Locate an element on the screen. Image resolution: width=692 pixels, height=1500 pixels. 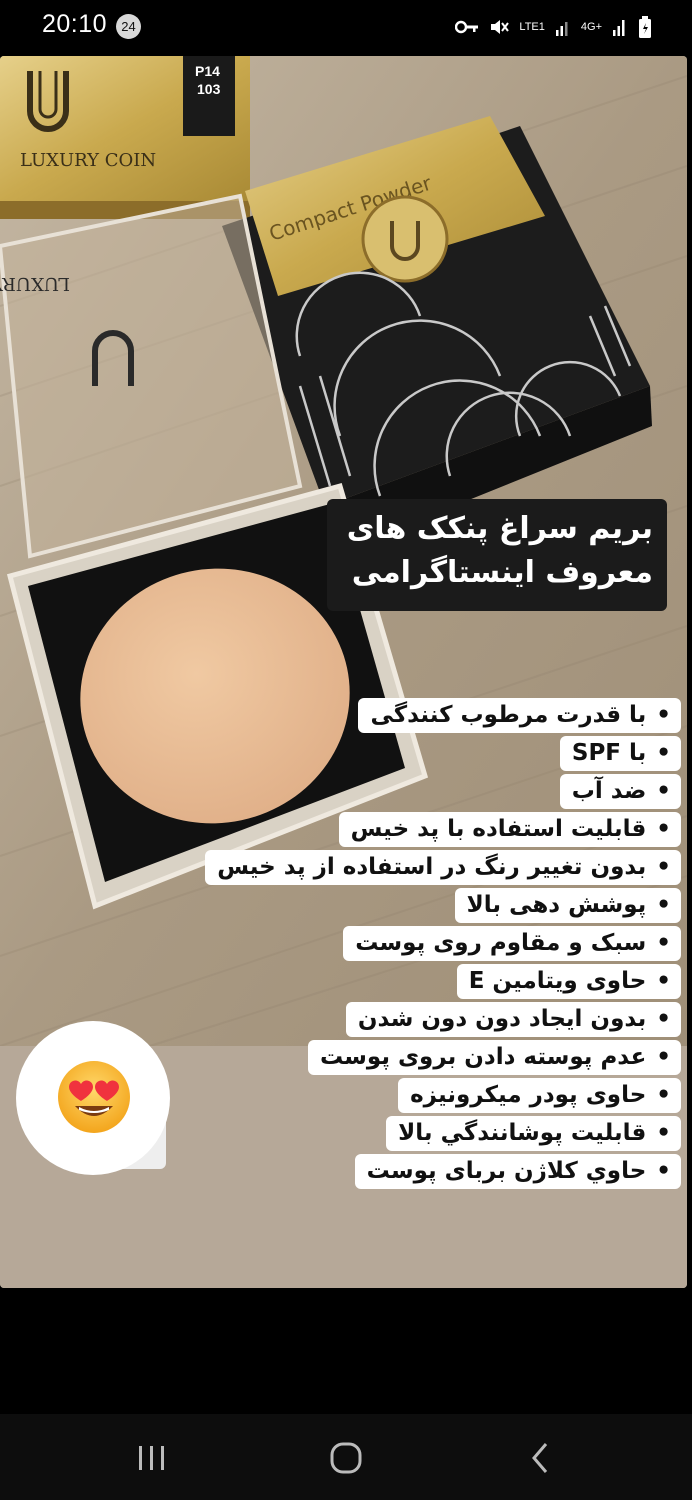
feature-item: •حاوی ویتامین E is located at coordinates (568, 981).